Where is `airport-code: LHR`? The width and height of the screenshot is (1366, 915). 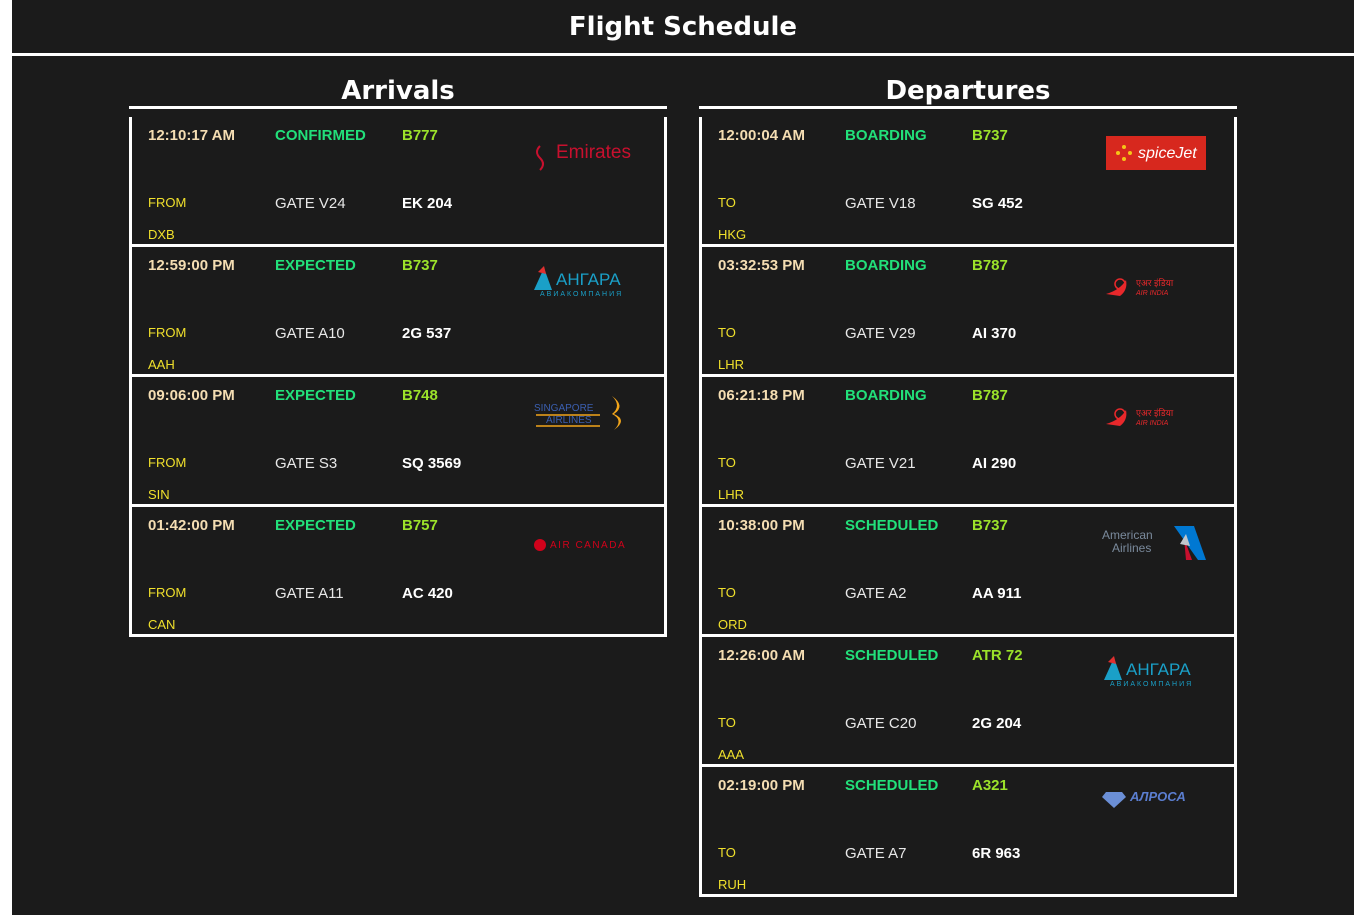
airport-code: LHR is located at coordinates (731, 364).